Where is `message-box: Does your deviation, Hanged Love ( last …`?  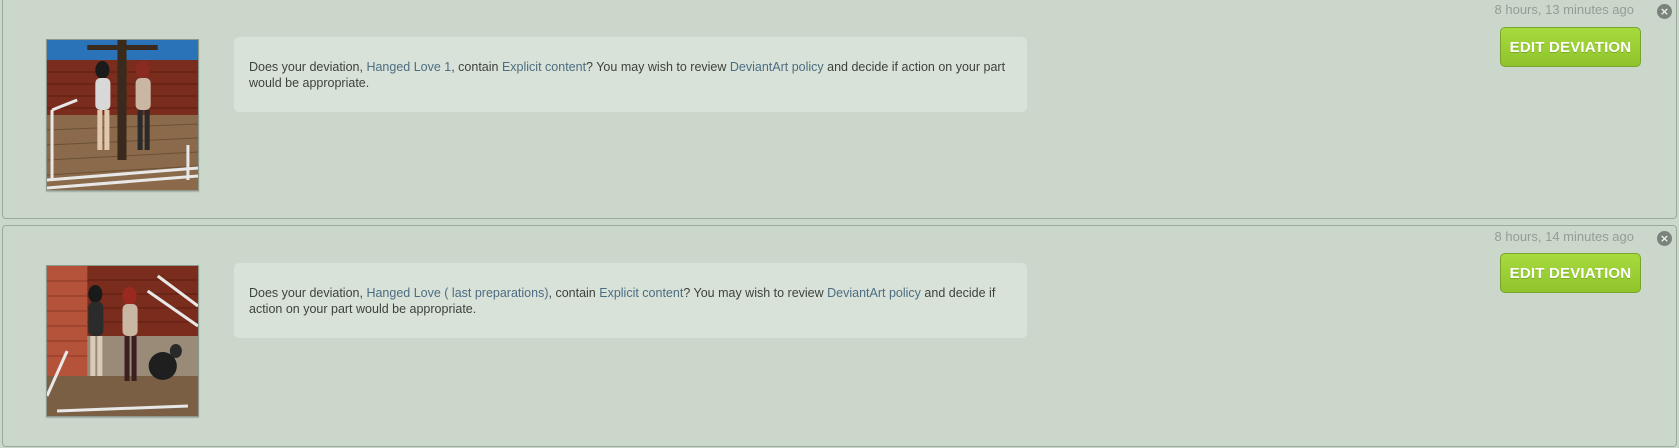 message-box: Does your deviation, Hanged Love ( last … is located at coordinates (630, 300).